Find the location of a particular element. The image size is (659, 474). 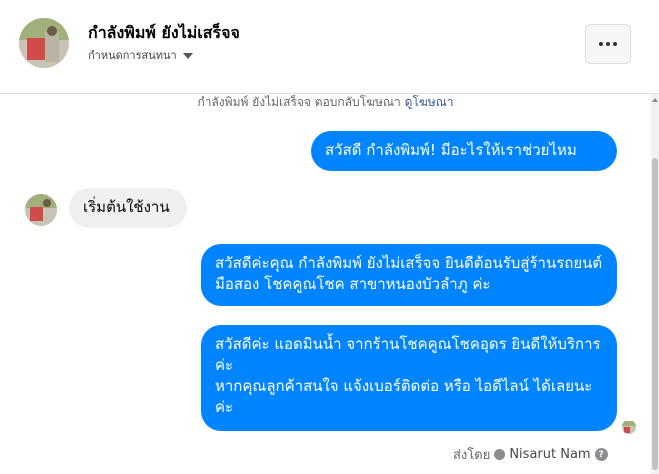

message-bubble-incoming: เริ่มต้นใช้งาน is located at coordinates (128, 208).